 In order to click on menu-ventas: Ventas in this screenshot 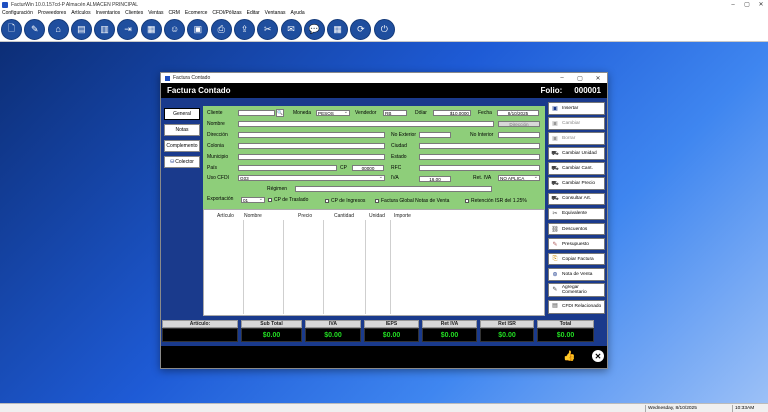, I will do `click(155, 13)`.